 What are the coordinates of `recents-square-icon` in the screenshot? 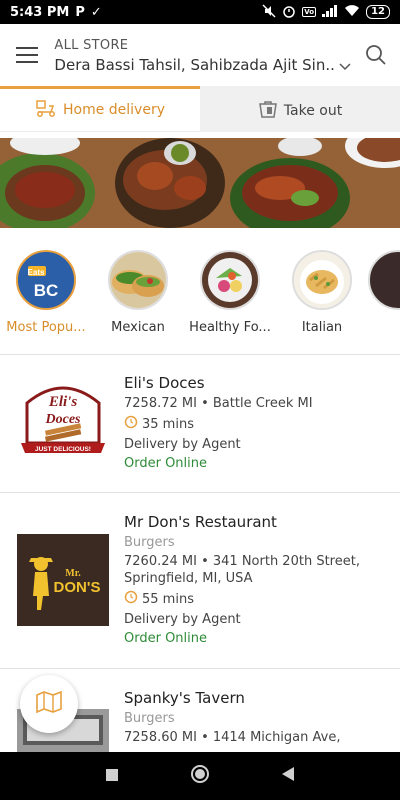 It's located at (112, 776).